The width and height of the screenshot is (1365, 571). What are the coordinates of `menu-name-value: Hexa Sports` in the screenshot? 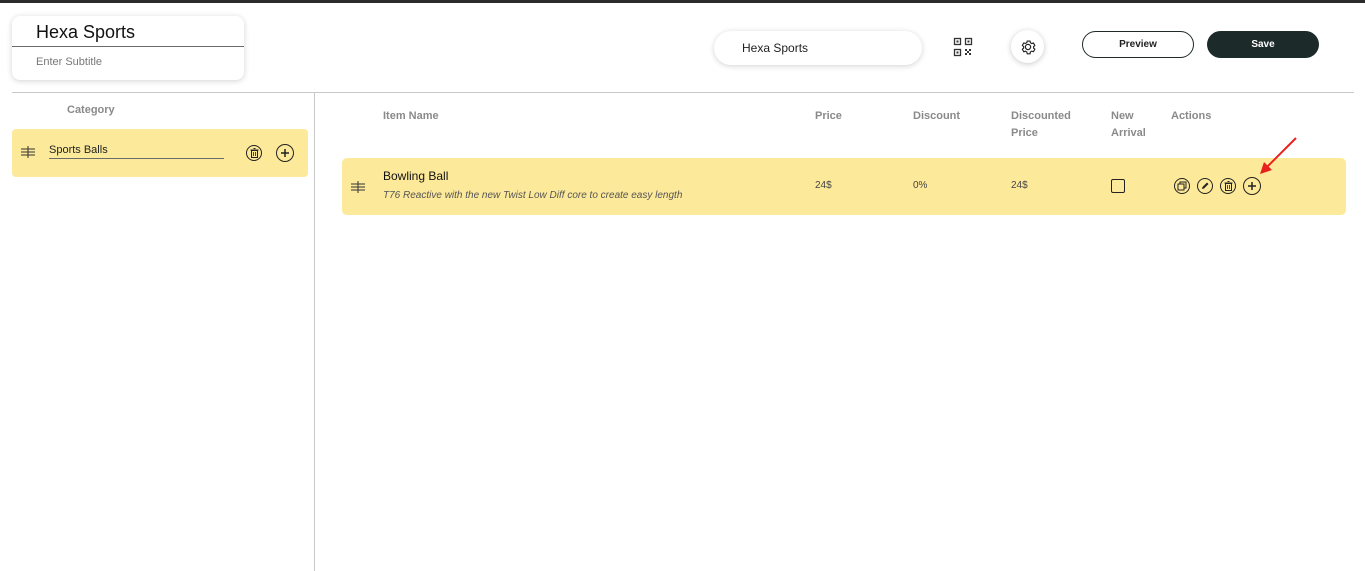 It's located at (775, 48).